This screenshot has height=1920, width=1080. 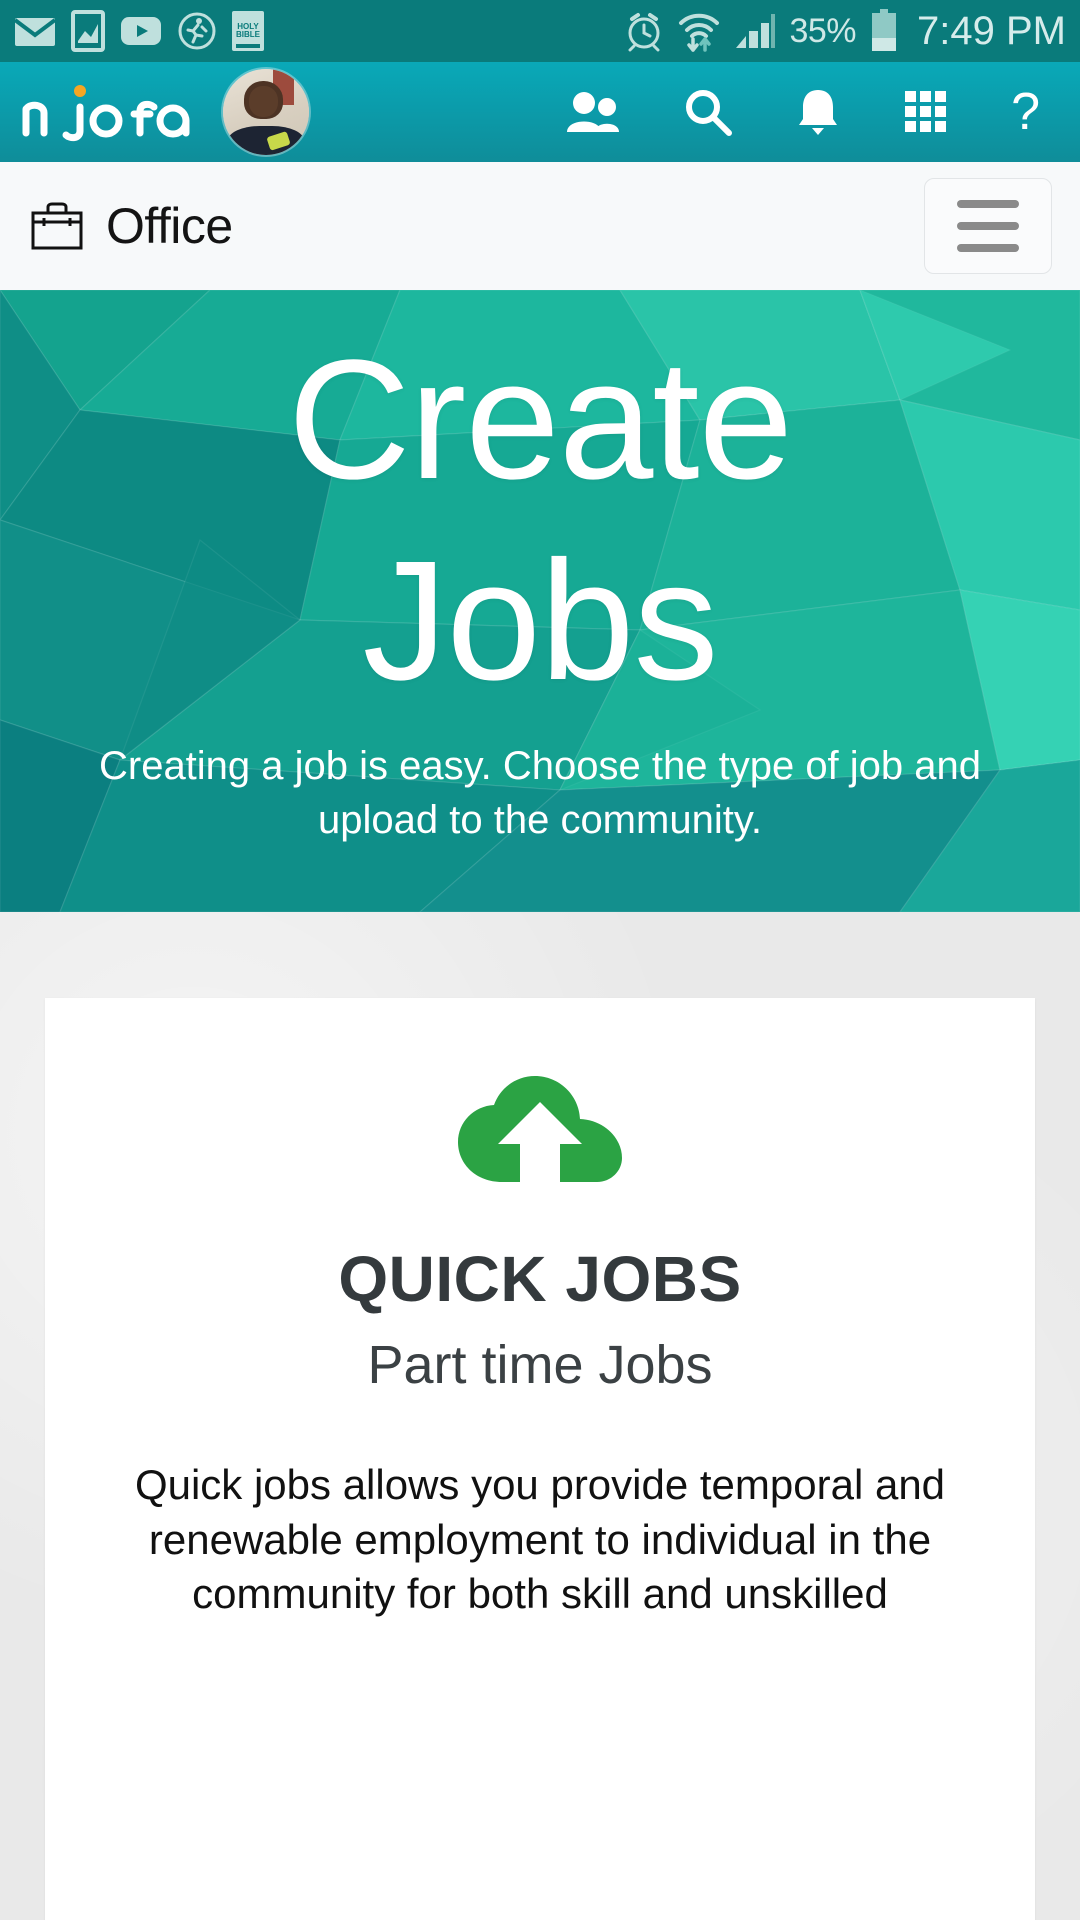 I want to click on youtube-icon, so click(x=141, y=31).